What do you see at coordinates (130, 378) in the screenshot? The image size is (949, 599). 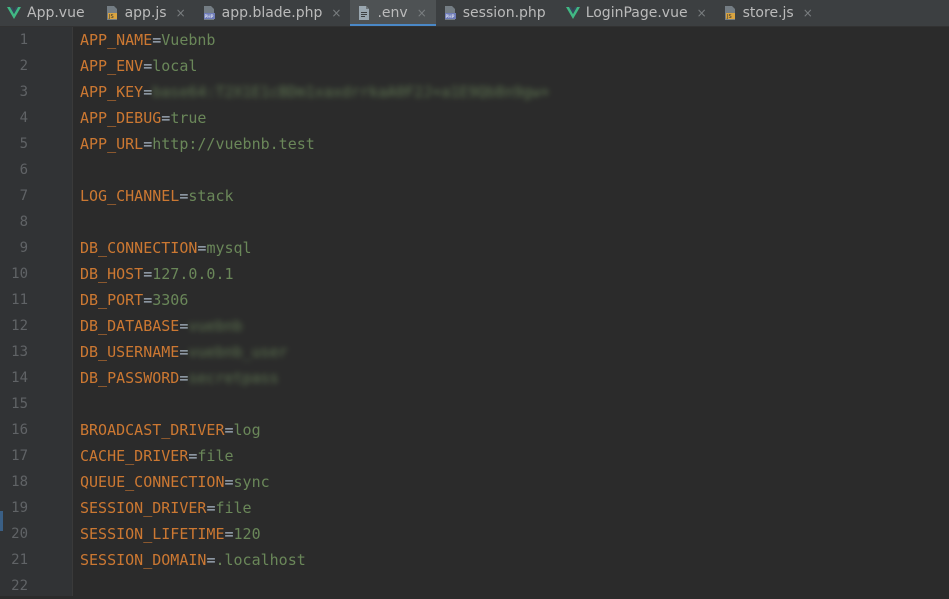 I see `env-key: DB_PASSWORD` at bounding box center [130, 378].